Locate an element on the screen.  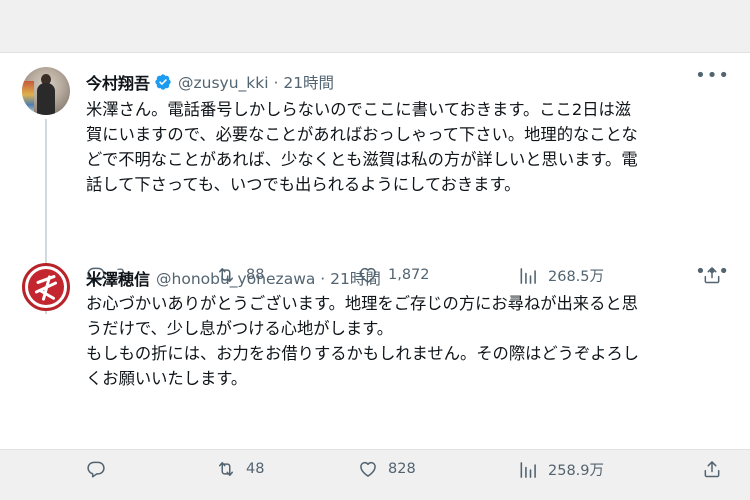
display-name: 米澤穂信 is located at coordinates (118, 278).